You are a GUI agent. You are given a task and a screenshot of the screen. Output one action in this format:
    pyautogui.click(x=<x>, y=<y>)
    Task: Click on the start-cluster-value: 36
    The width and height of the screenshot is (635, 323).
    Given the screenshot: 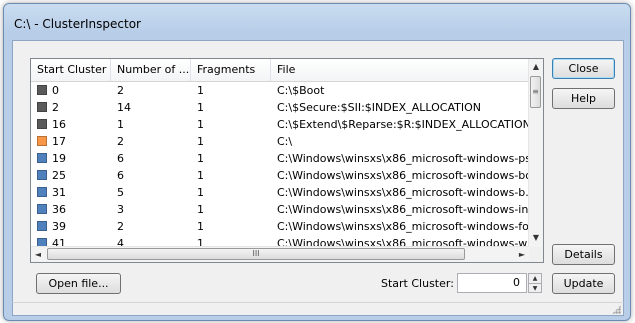 What is the action you would take?
    pyautogui.click(x=59, y=209)
    